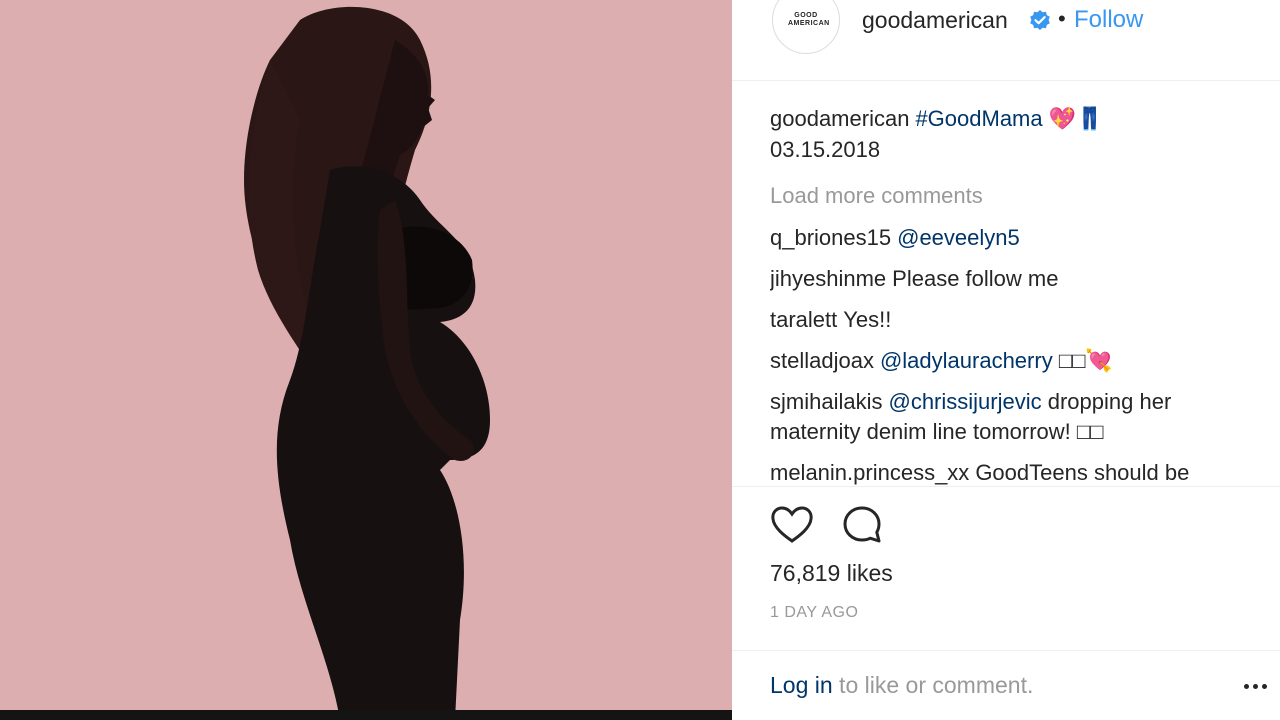 Image resolution: width=1280 pixels, height=720 pixels. I want to click on comment-text: Please follow me, so click(975, 278).